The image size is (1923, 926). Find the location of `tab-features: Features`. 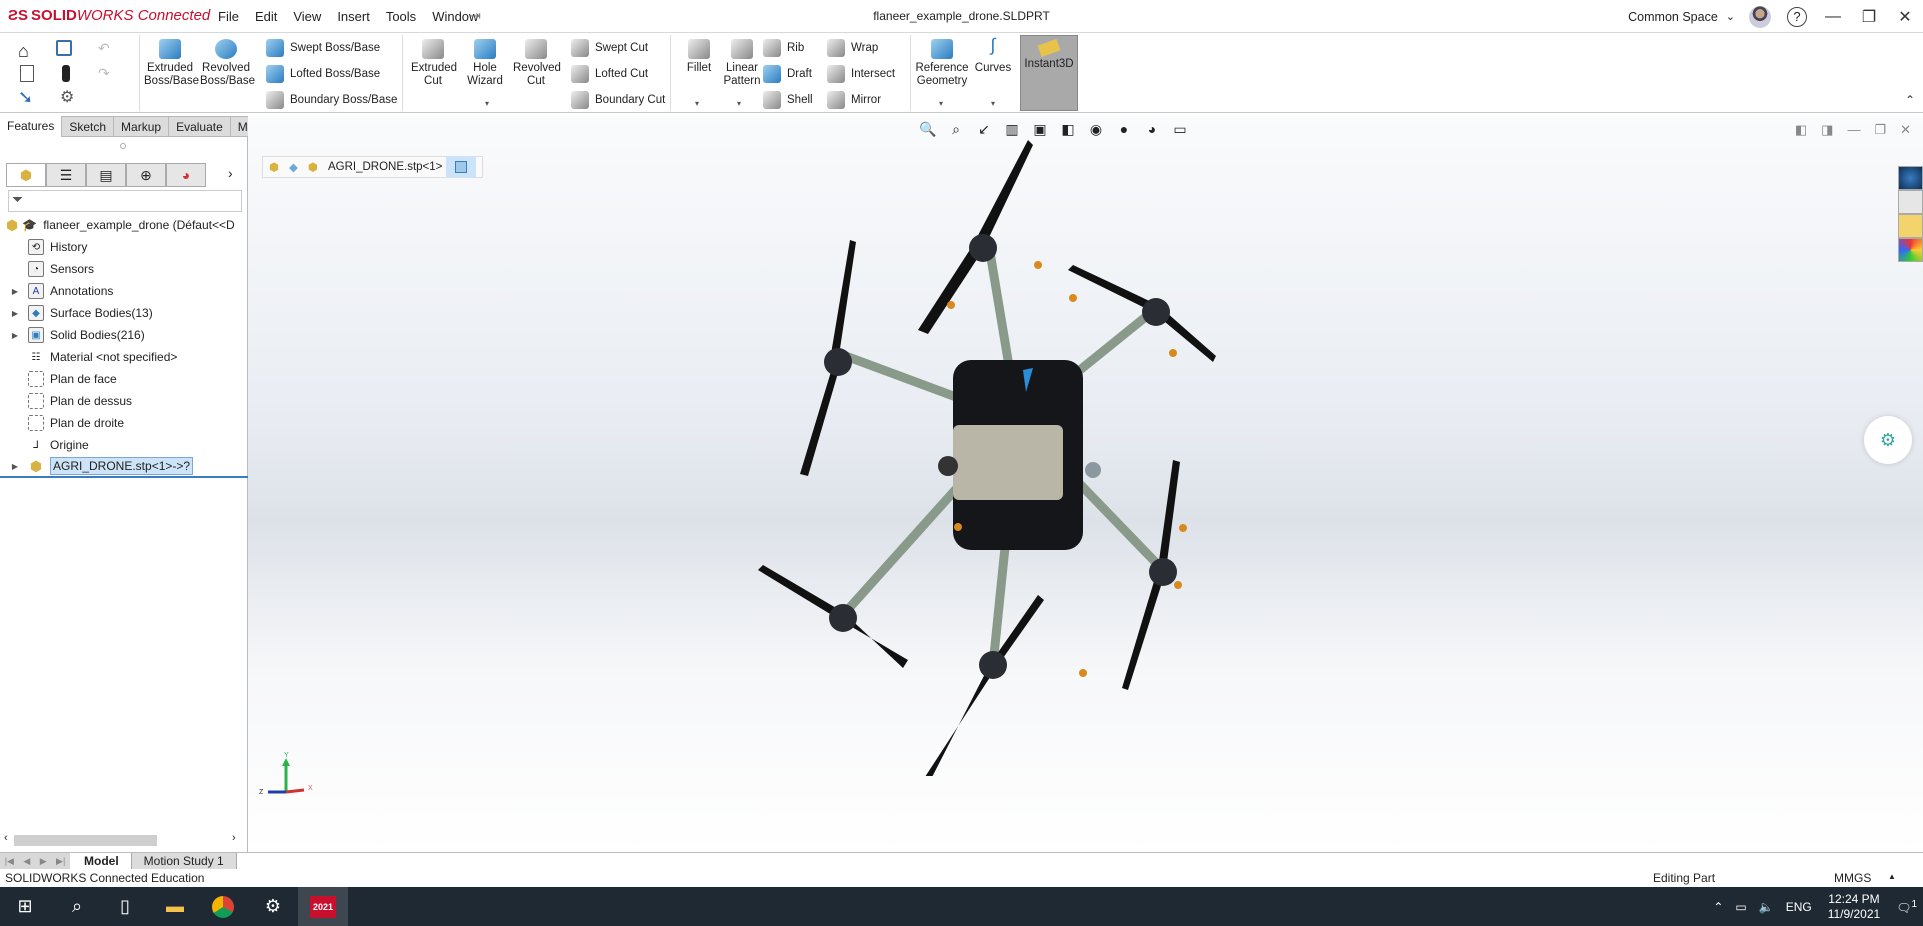

tab-features: Features is located at coordinates (31, 126).